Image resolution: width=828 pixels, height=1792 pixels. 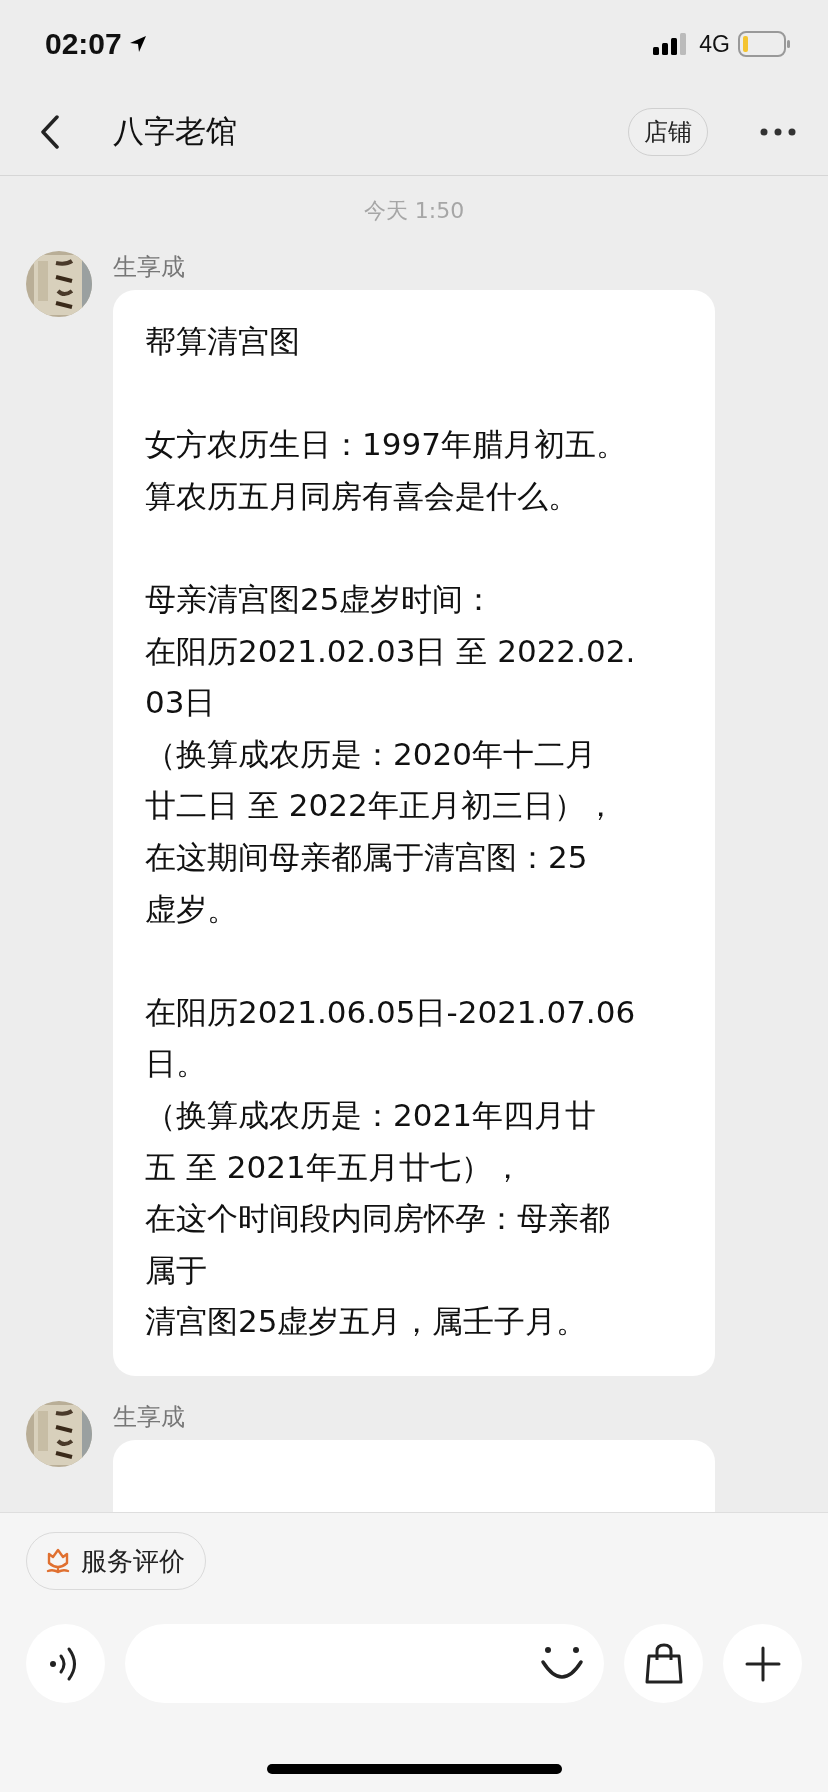 I want to click on message-text: 在阳历2021.06.05日-2021.07.06, so click(x=391, y=1012).